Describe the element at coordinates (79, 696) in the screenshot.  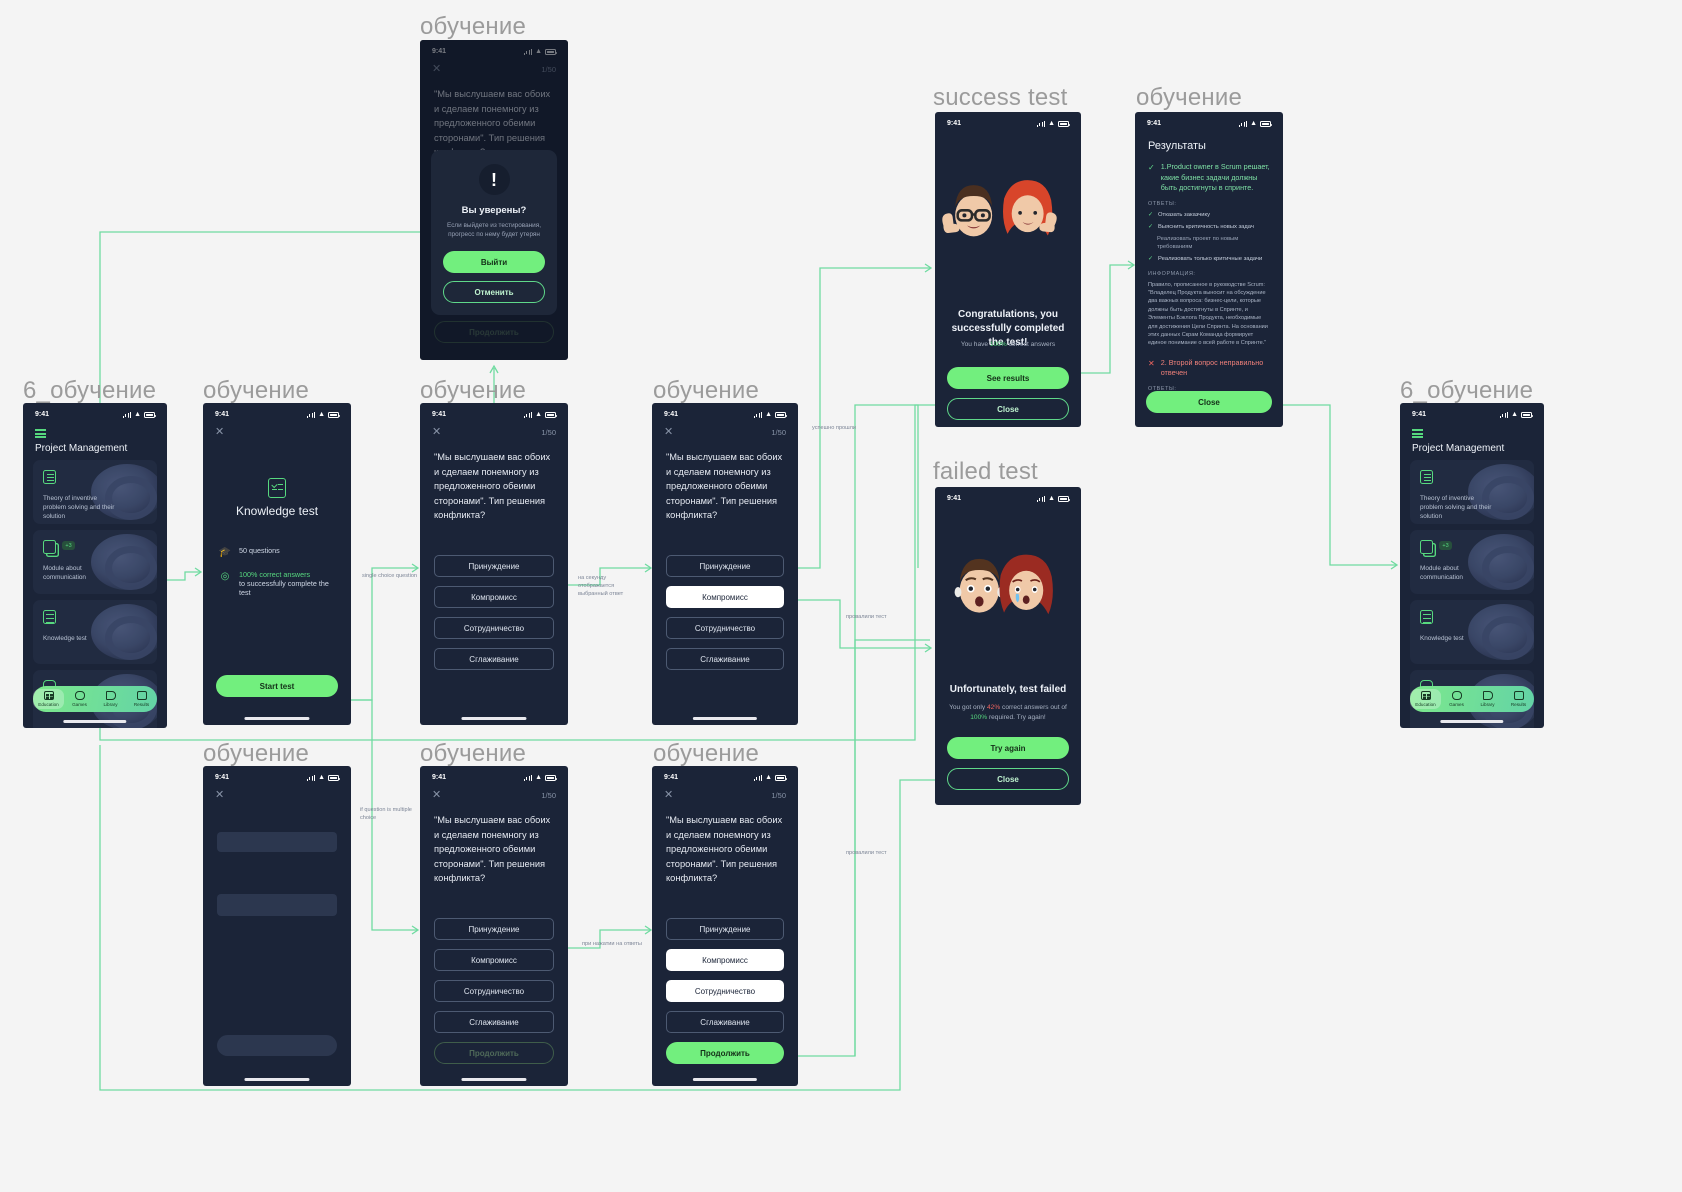
I see `gamepad-icon` at that location.